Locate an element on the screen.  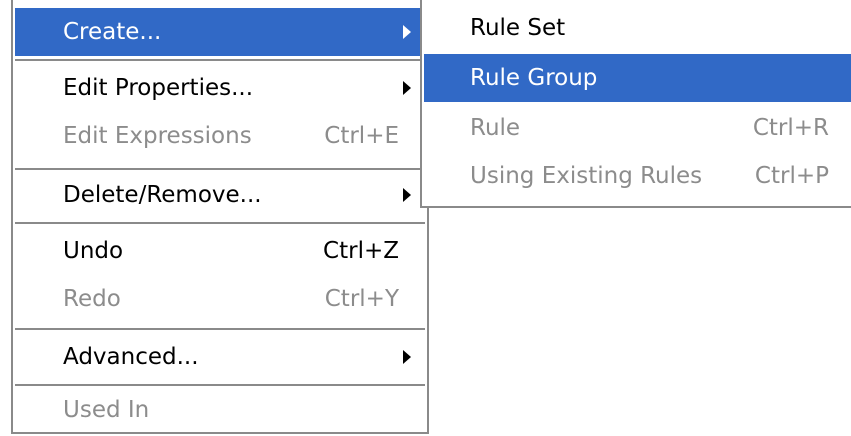
submenu-item-label: Using Existing Rules is located at coordinates (586, 176).